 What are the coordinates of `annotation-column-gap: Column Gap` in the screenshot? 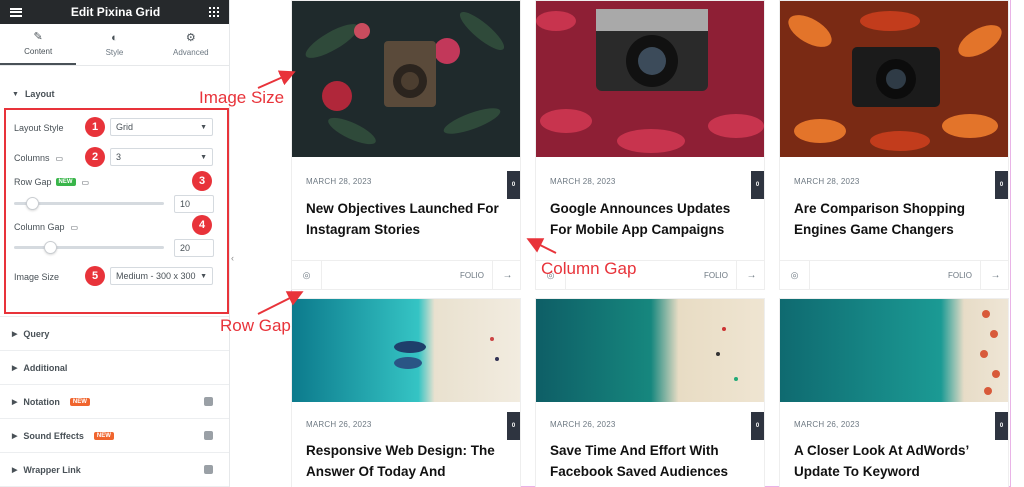 It's located at (589, 268).